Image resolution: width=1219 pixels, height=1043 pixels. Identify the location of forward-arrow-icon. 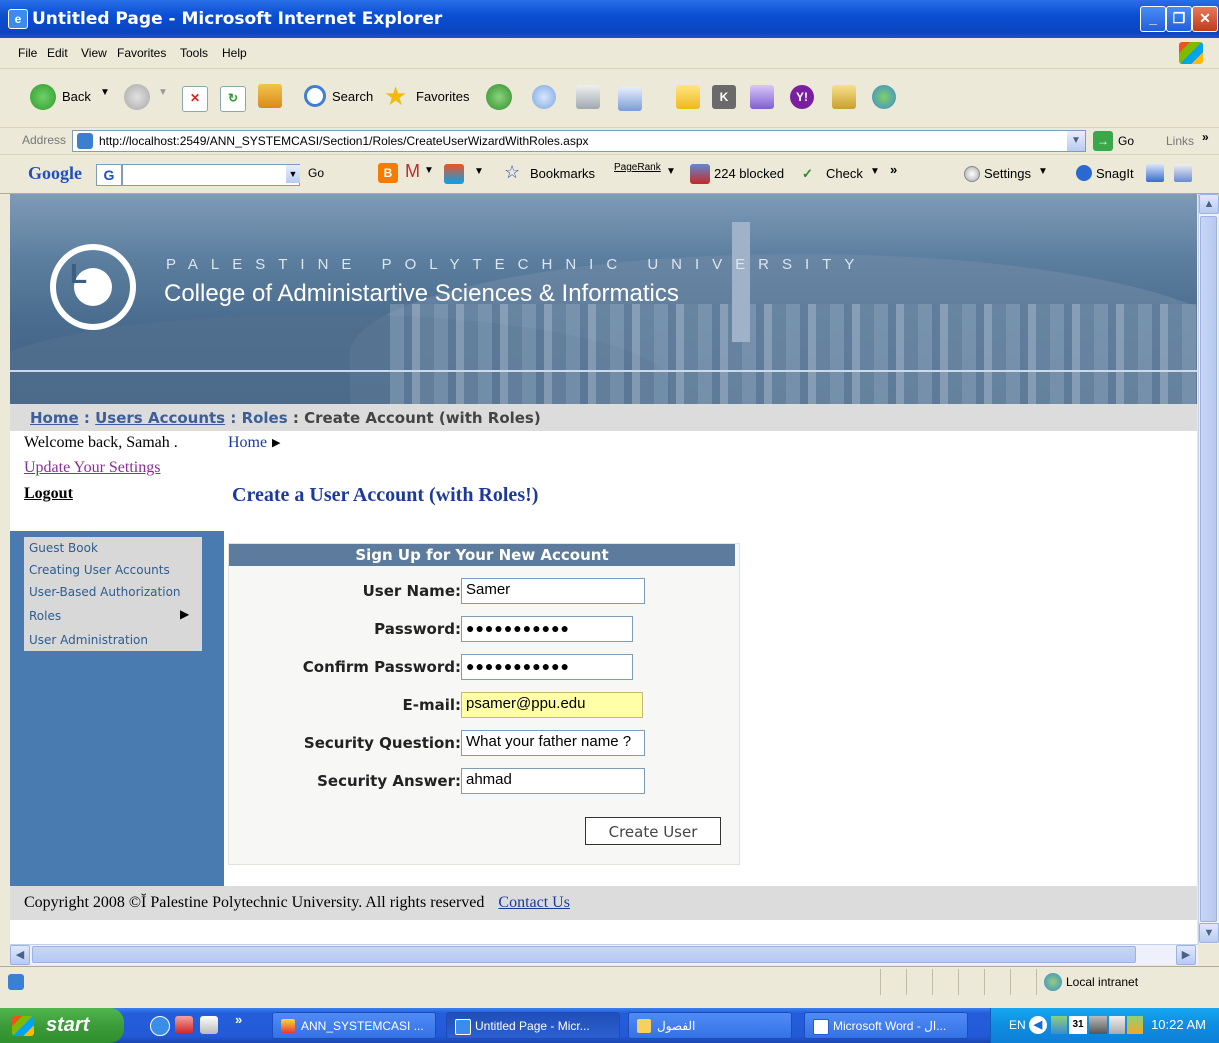
(137, 97).